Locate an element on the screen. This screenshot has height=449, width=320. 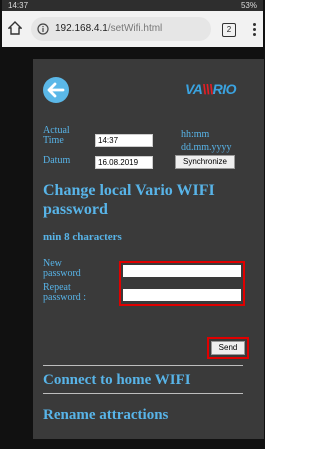
time-format-hint: hh:mm is located at coordinates (195, 134).